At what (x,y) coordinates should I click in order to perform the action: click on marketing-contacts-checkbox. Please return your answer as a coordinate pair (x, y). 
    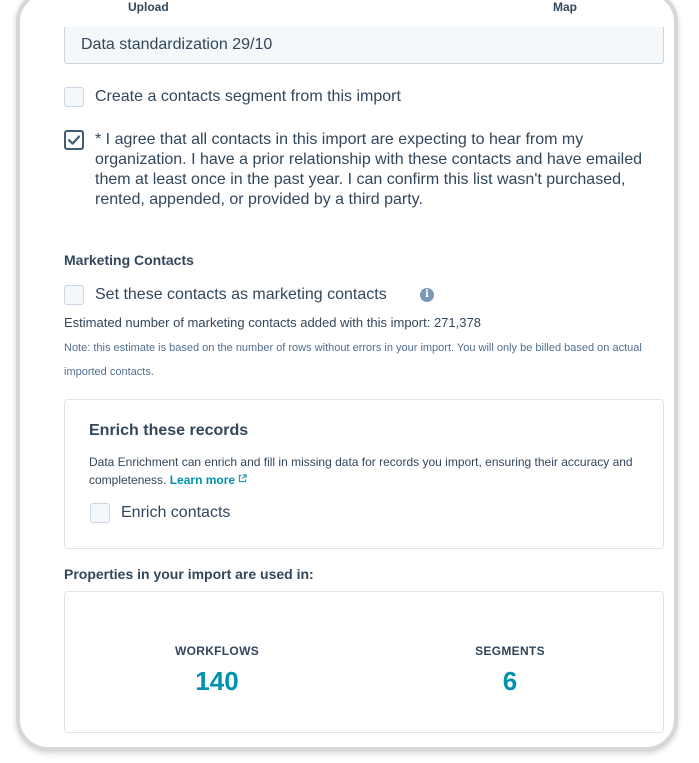
    Looking at the image, I should click on (74, 295).